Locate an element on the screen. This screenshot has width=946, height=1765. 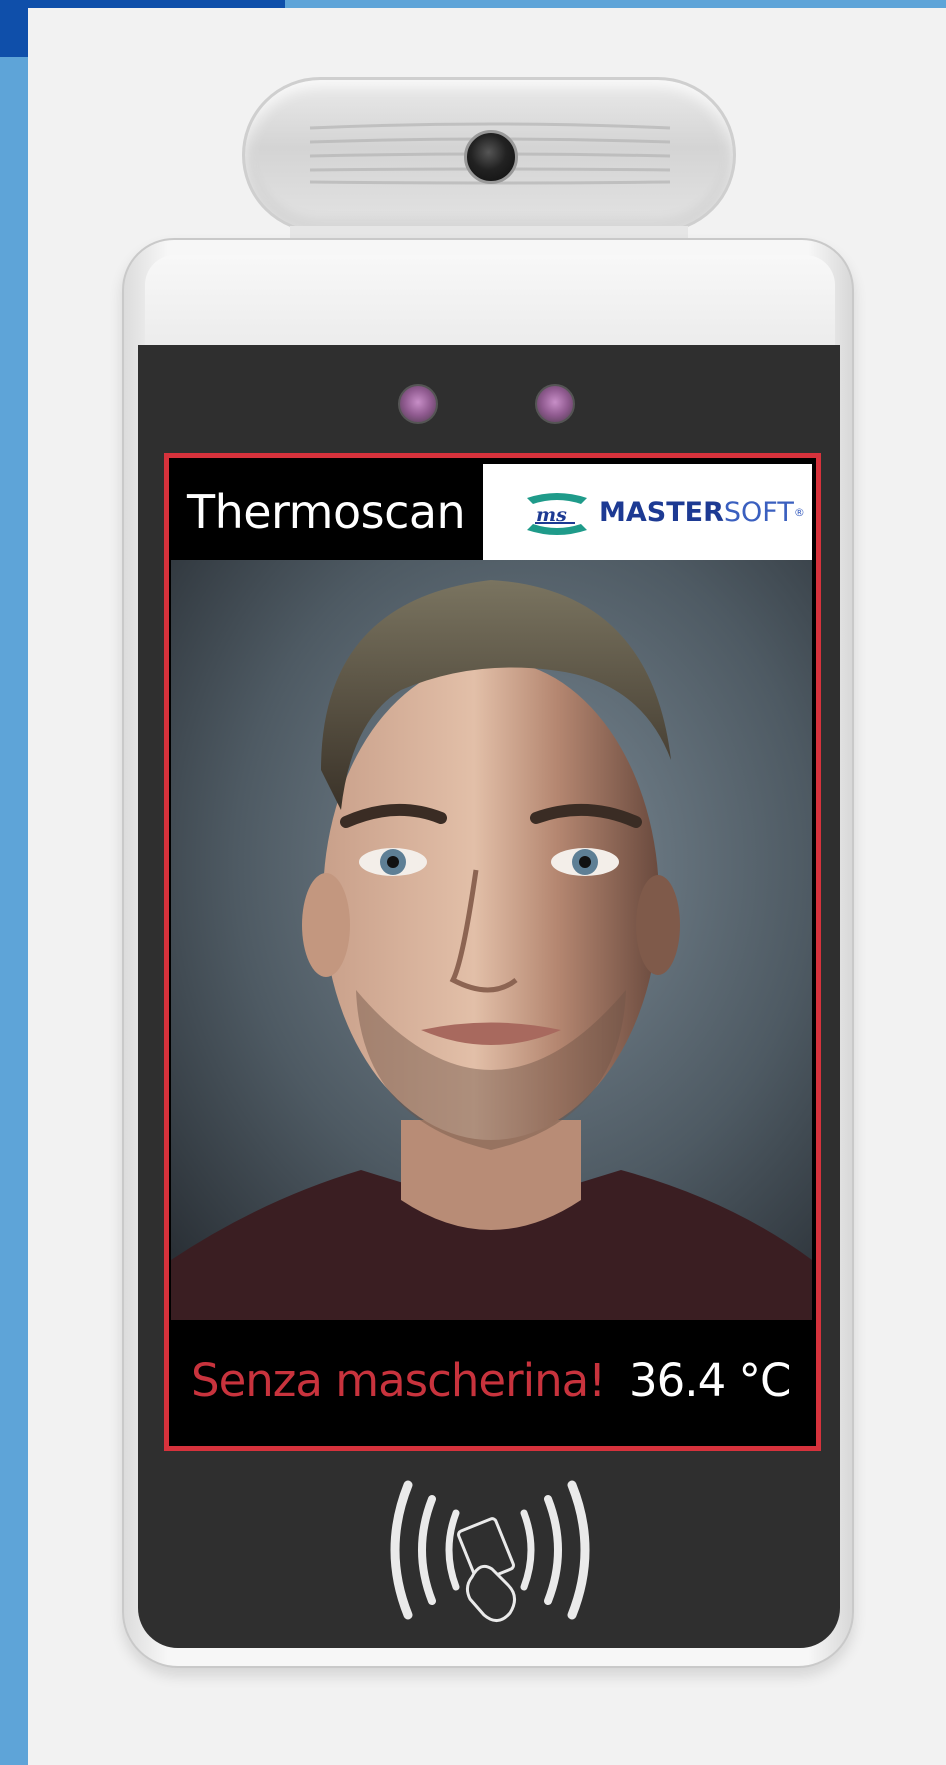
device-top-panel is located at coordinates (490, 300).